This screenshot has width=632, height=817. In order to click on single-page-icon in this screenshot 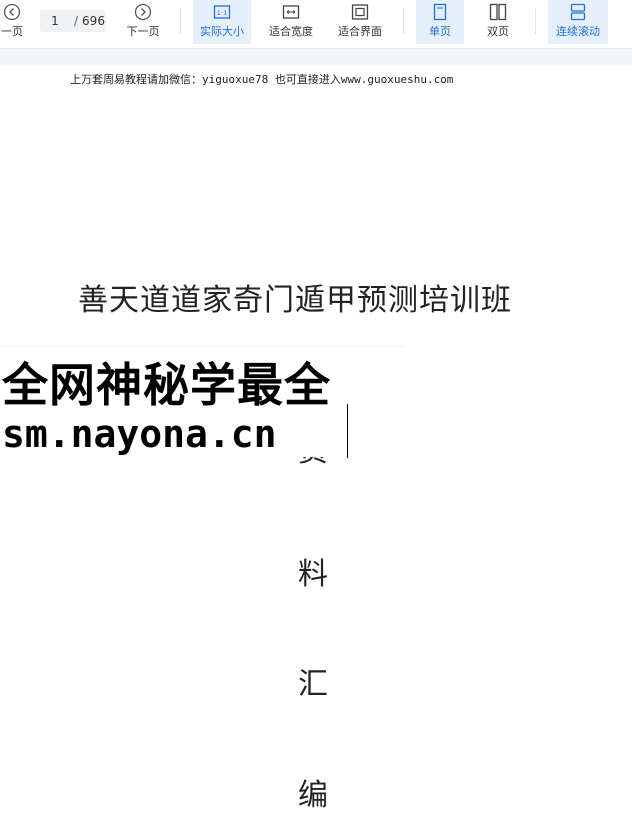, I will do `click(440, 12)`.